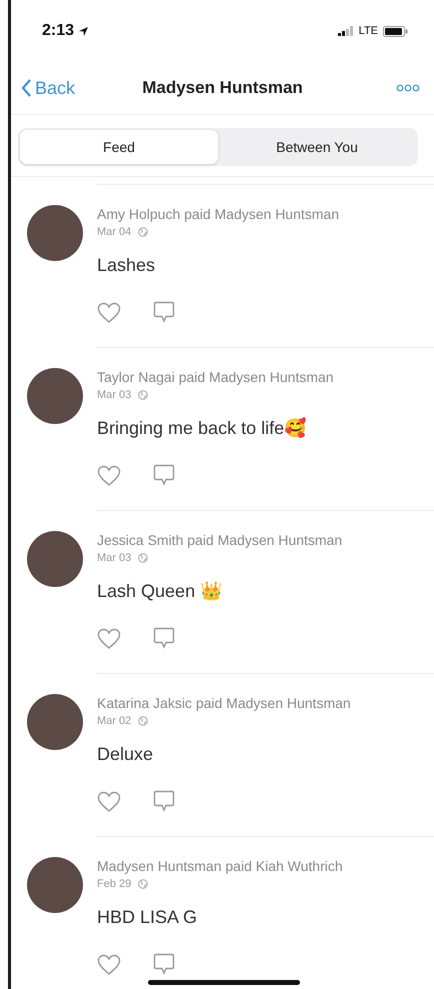 The width and height of the screenshot is (434, 989). Describe the element at coordinates (222, 87) in the screenshot. I see `page-title: Madysen Huntsman` at that location.